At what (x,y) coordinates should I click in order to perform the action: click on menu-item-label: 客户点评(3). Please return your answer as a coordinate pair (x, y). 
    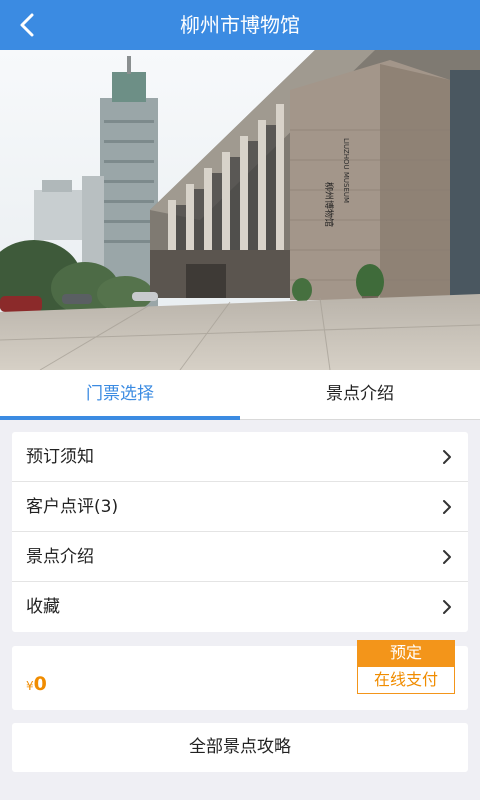
    Looking at the image, I should click on (72, 507).